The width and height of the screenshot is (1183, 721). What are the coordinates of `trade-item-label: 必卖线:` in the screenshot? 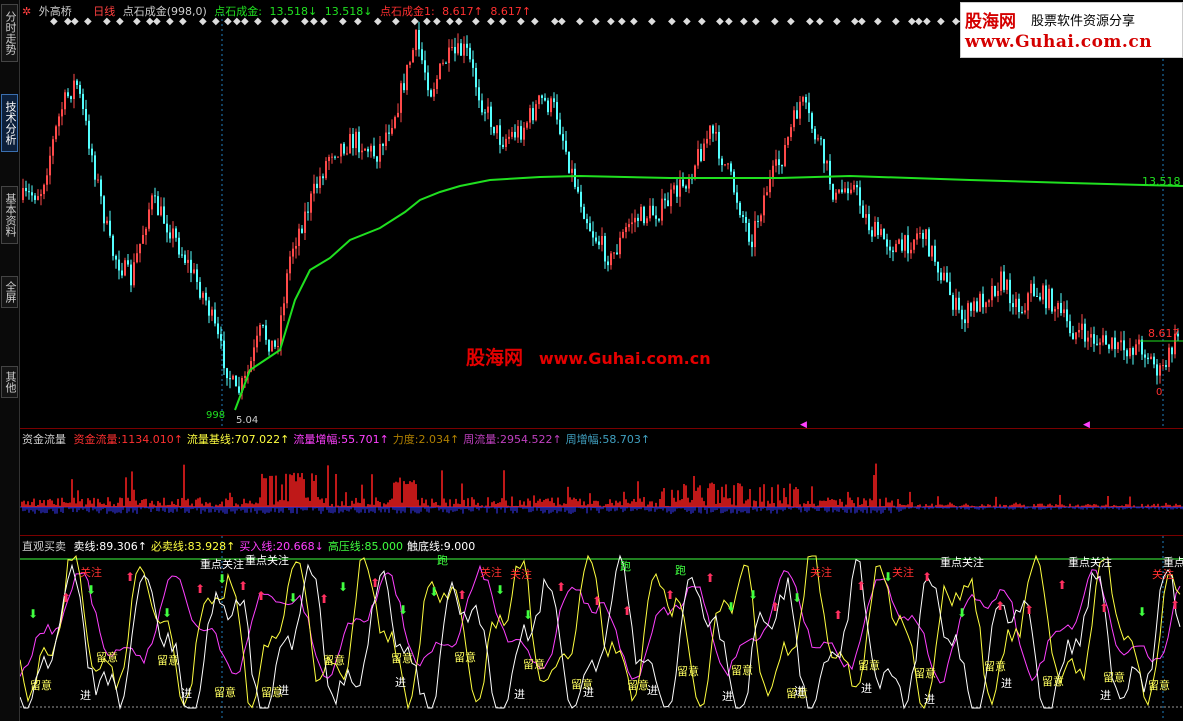 It's located at (169, 546).